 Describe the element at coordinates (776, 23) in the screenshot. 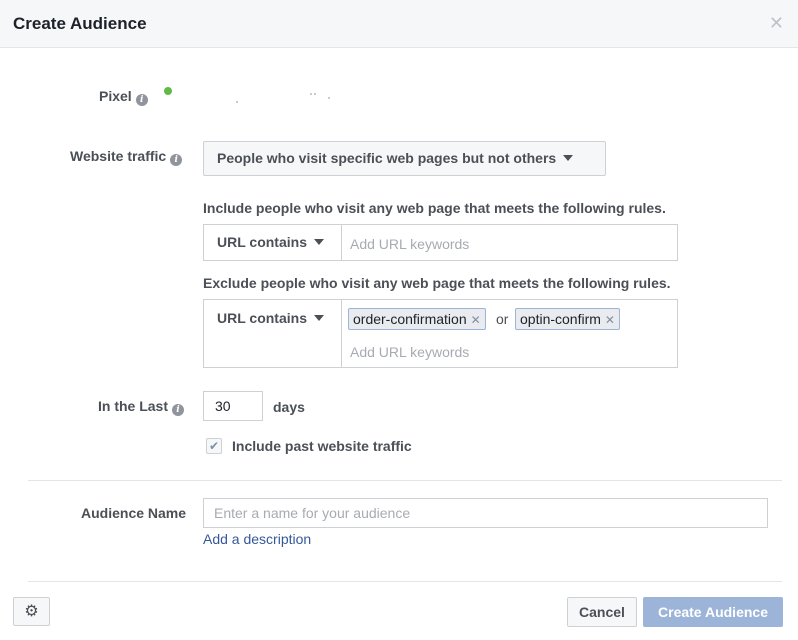

I see `close-icon: ✕` at that location.